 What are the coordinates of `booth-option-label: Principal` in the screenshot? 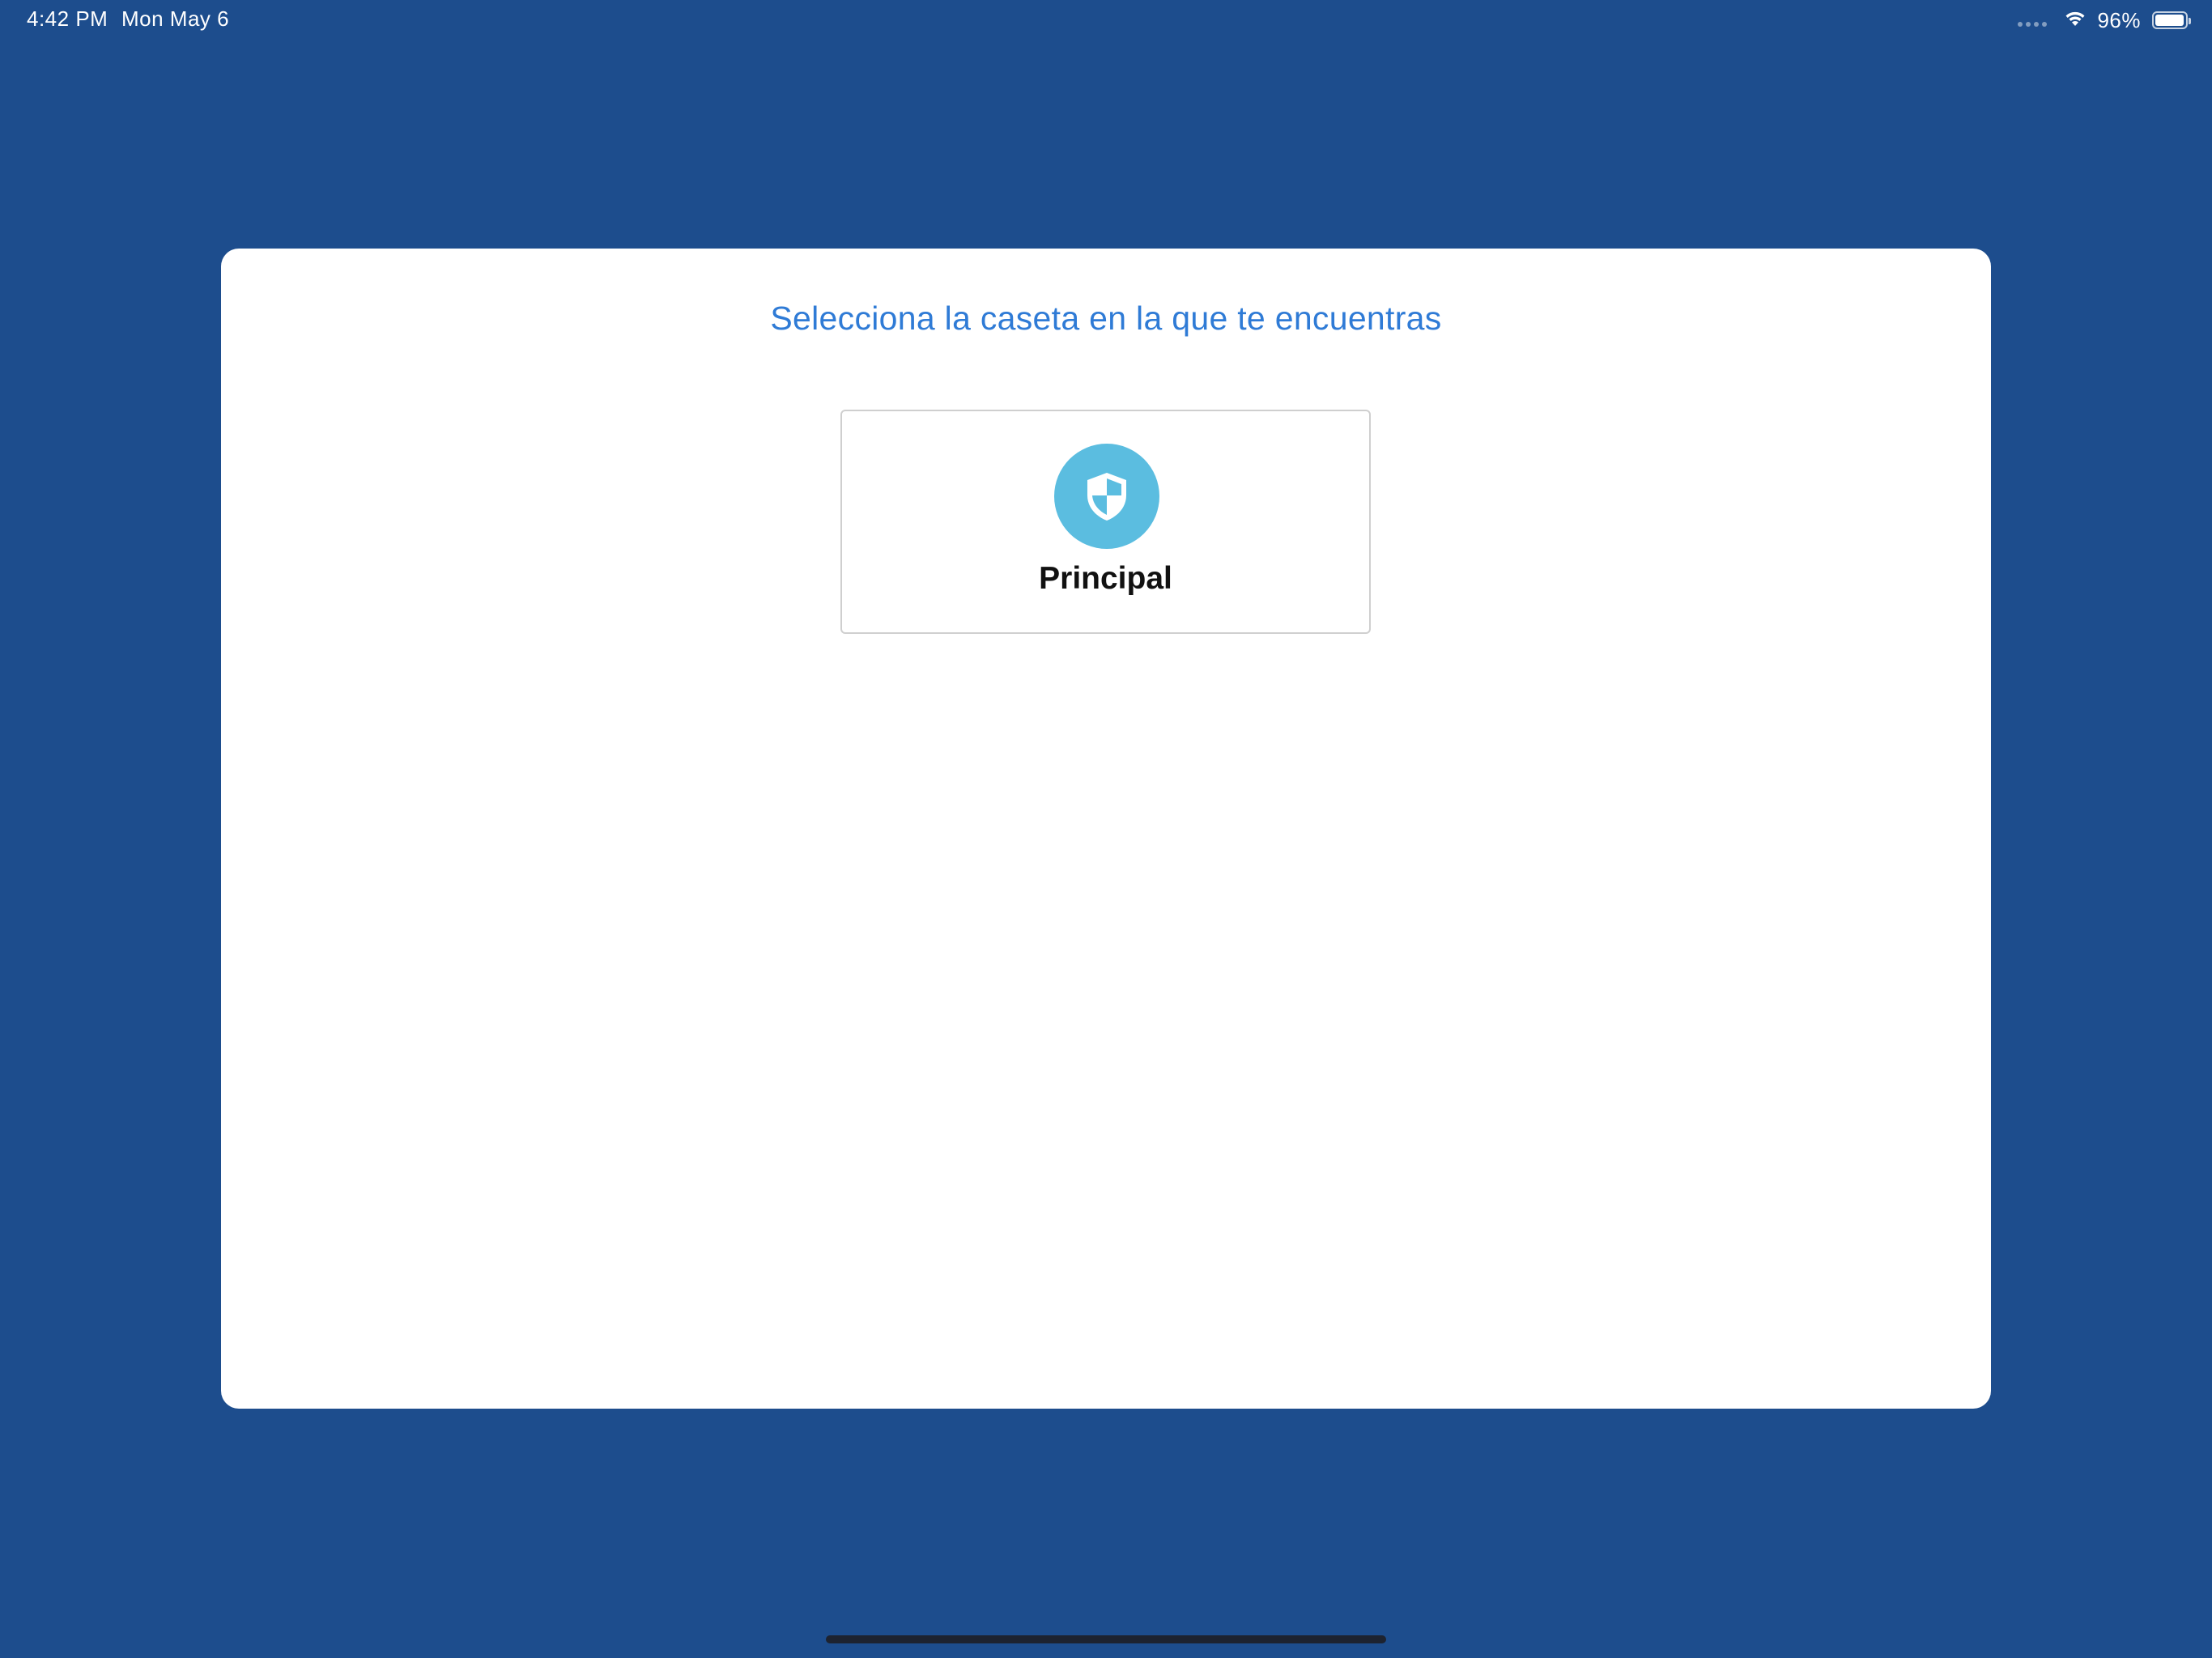 It's located at (1105, 578).